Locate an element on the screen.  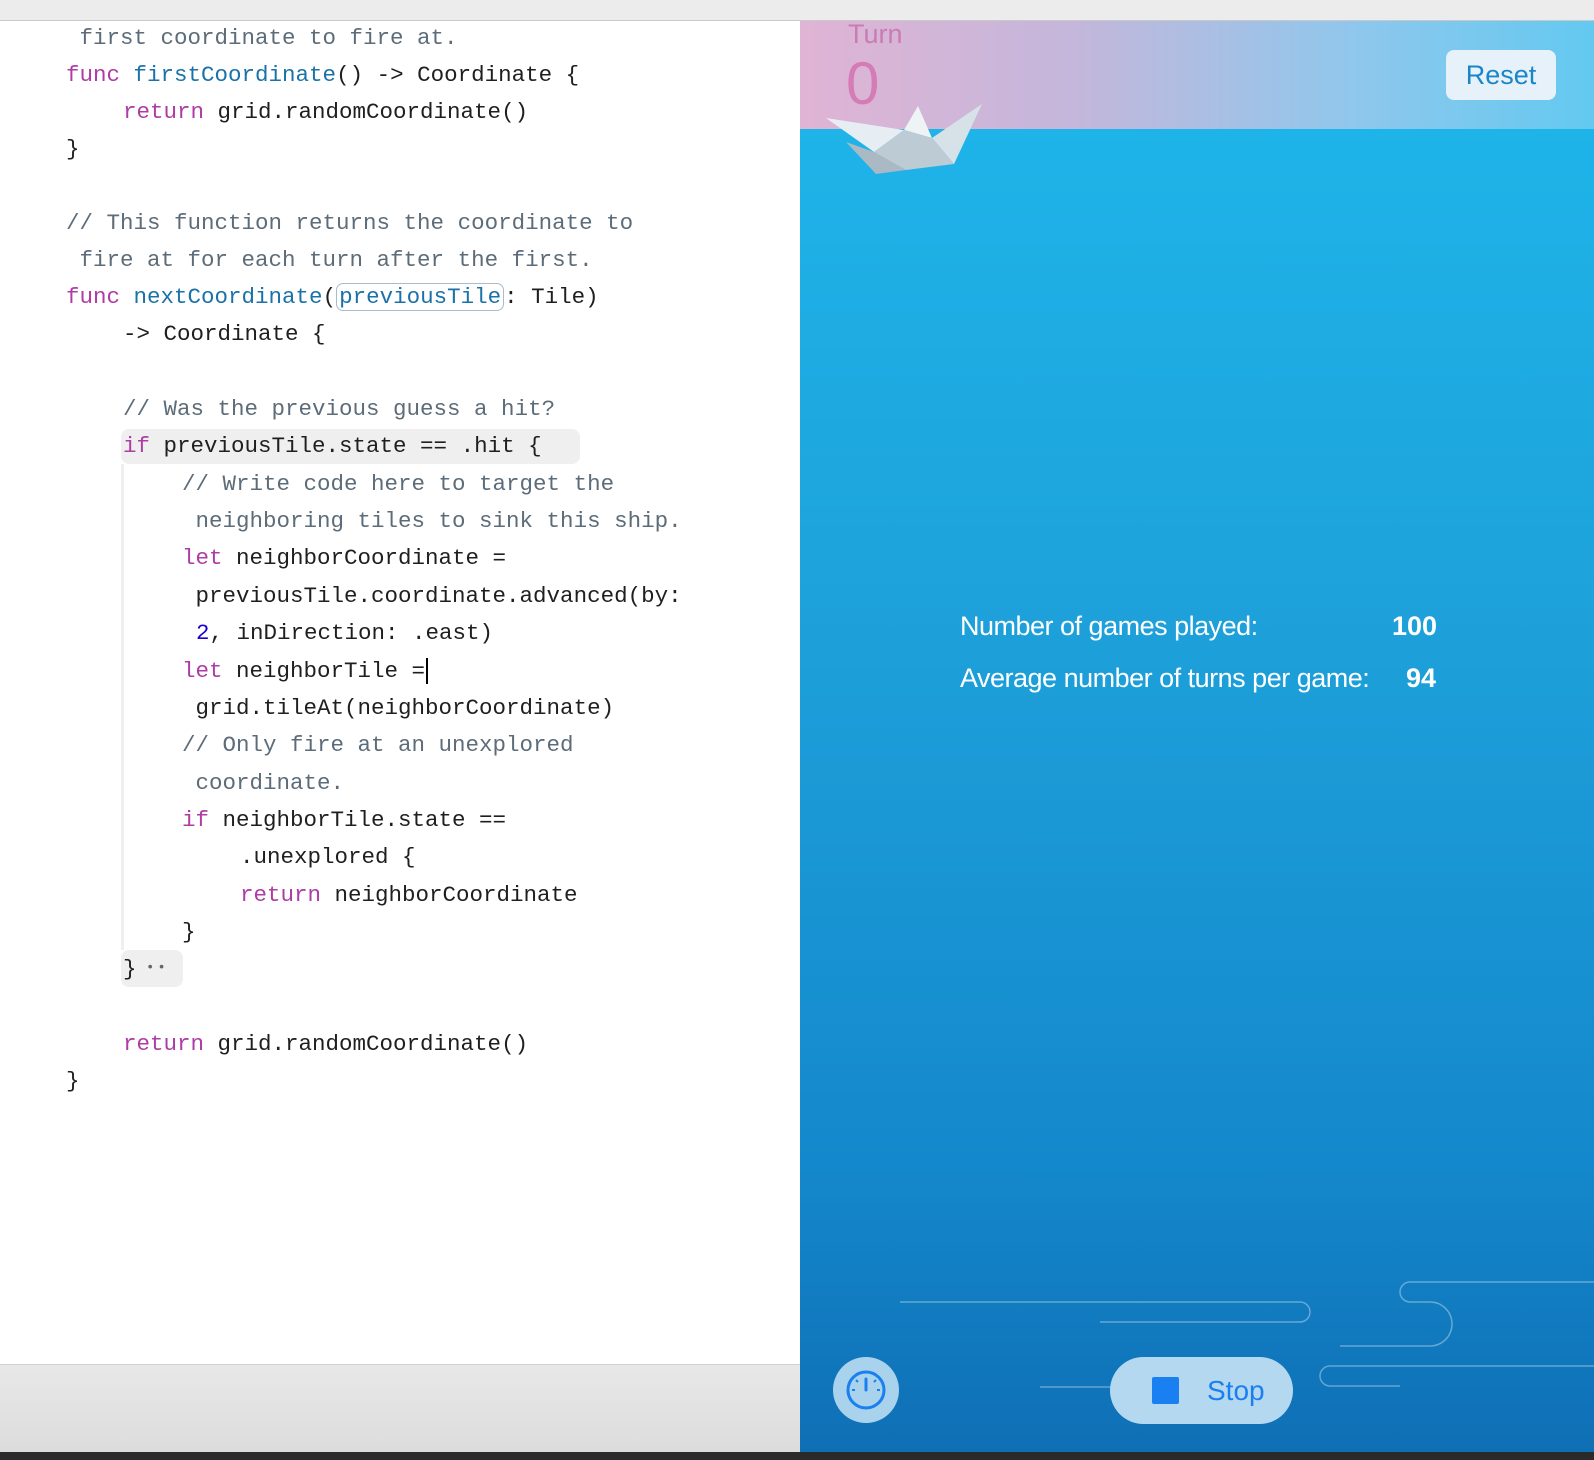
paper-boat-icon is located at coordinates (904, 139).